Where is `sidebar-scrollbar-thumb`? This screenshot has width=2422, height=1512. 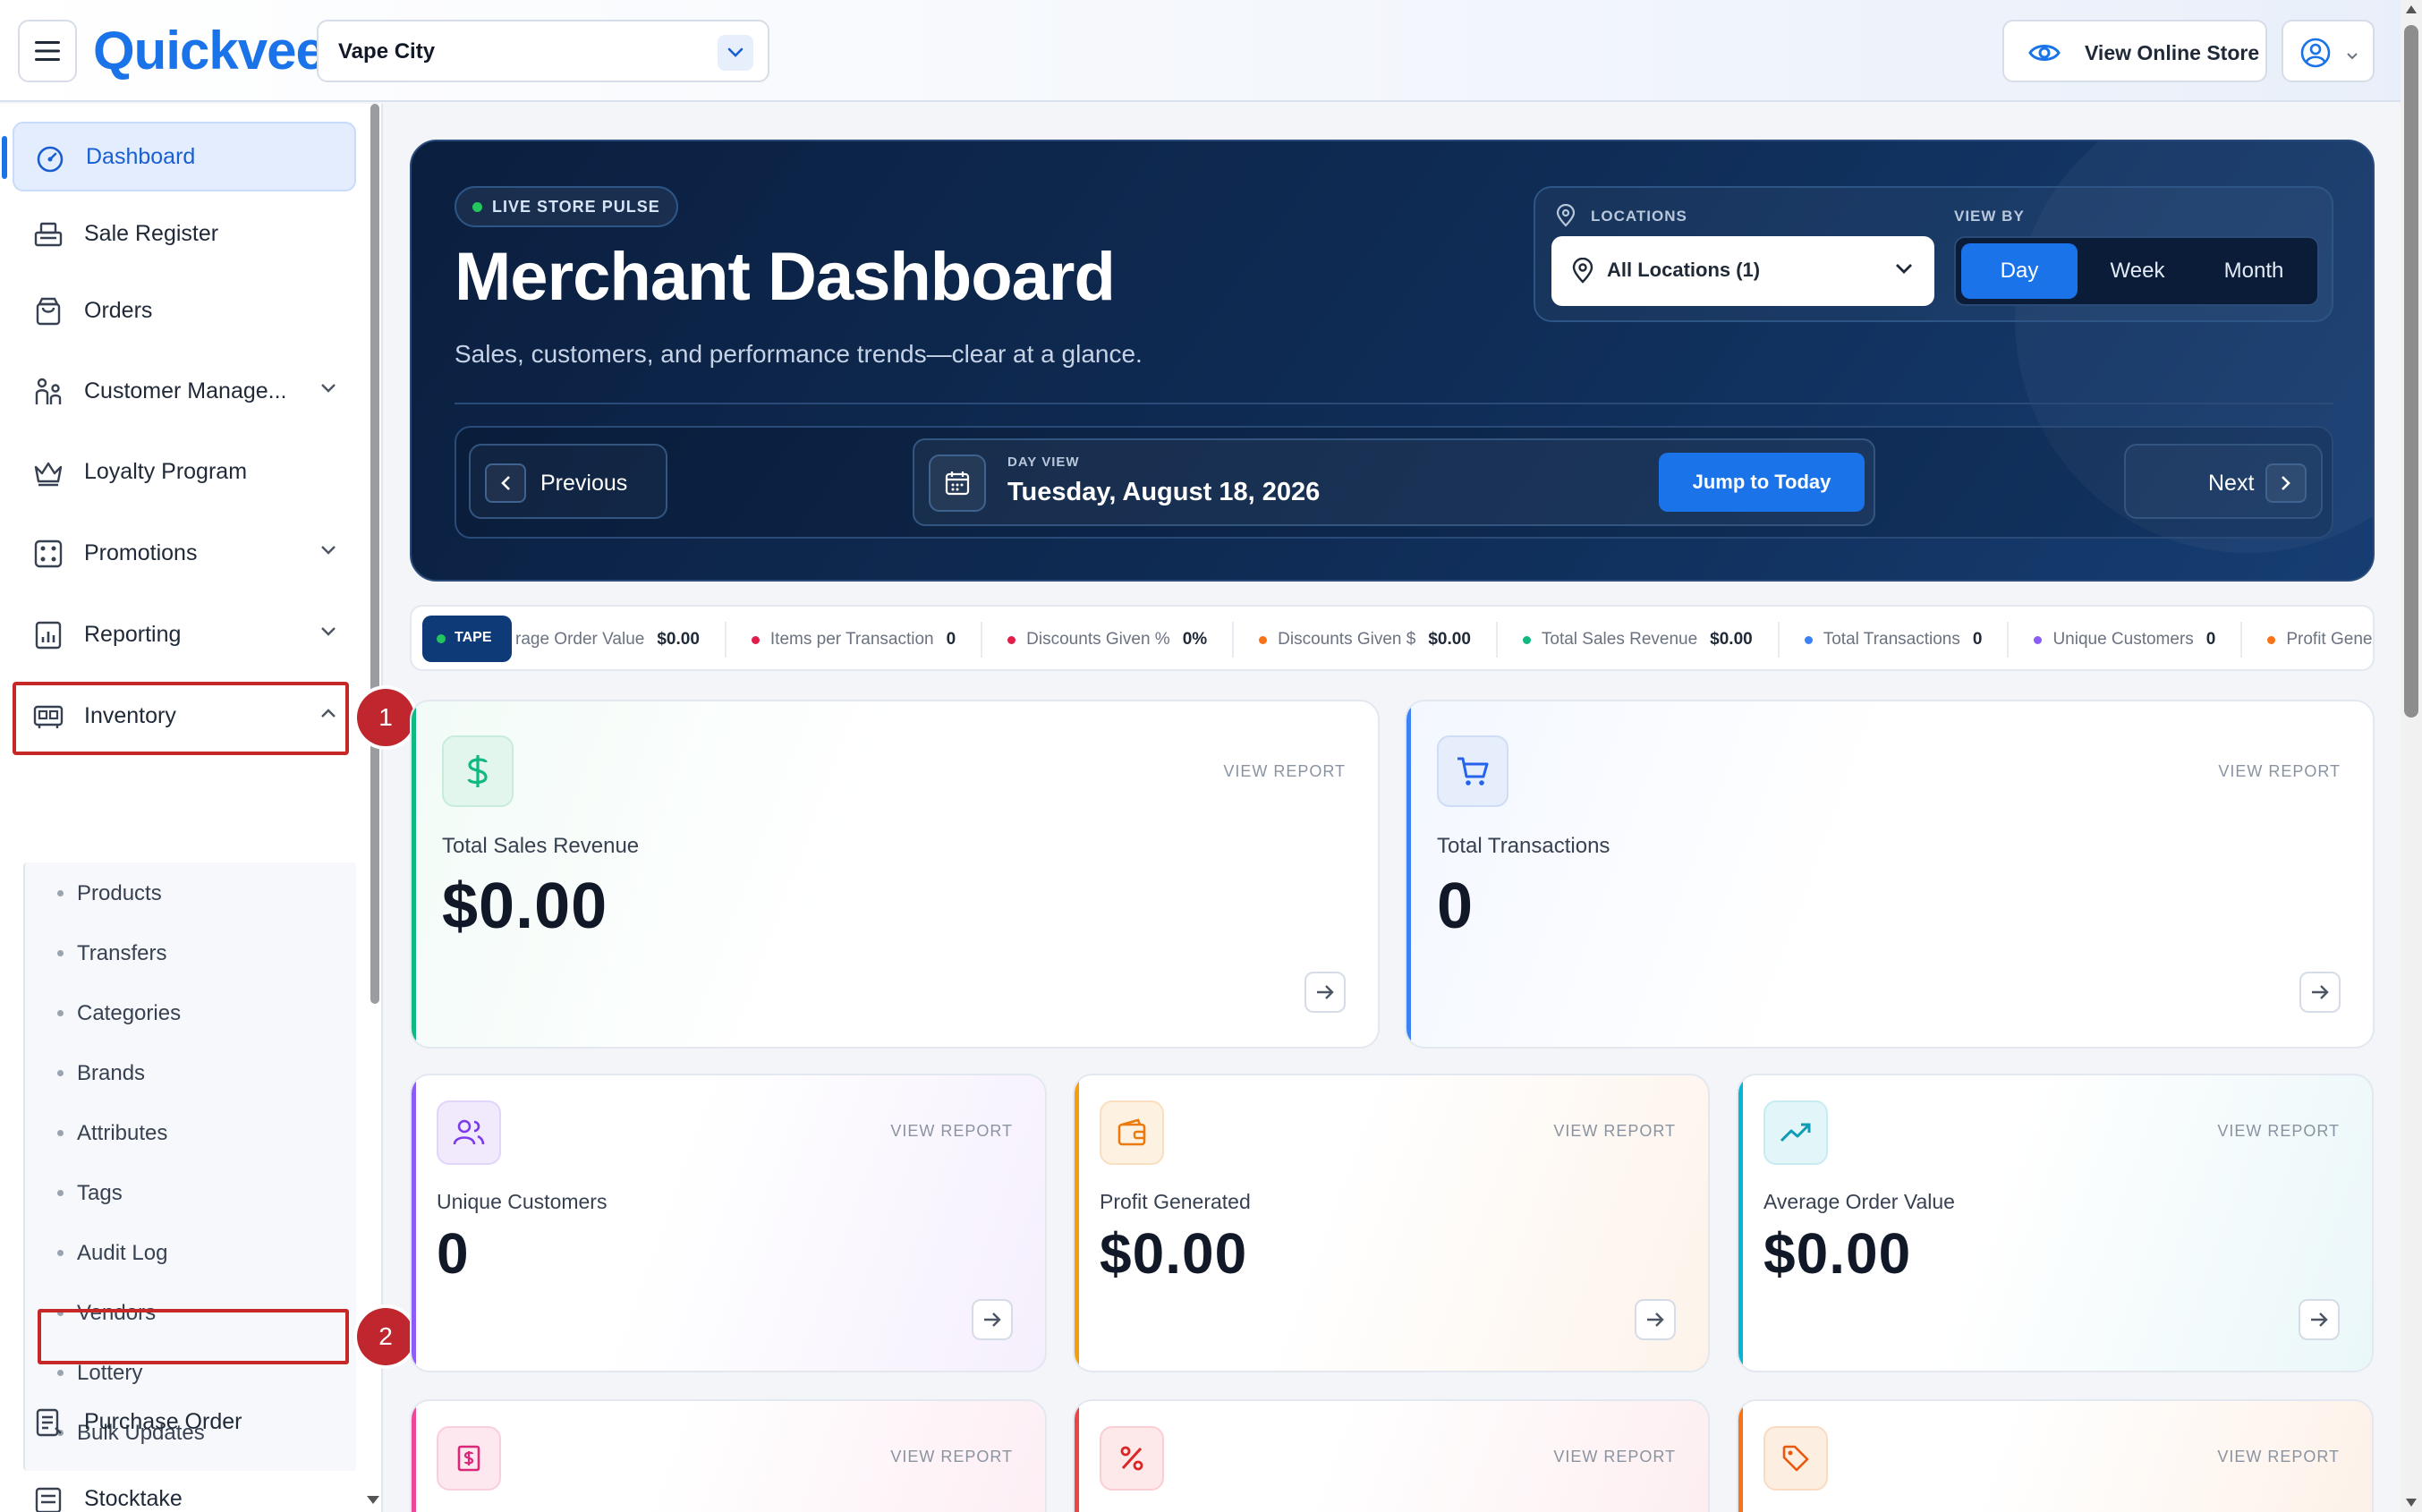
sidebar-scrollbar-thumb is located at coordinates (374, 554).